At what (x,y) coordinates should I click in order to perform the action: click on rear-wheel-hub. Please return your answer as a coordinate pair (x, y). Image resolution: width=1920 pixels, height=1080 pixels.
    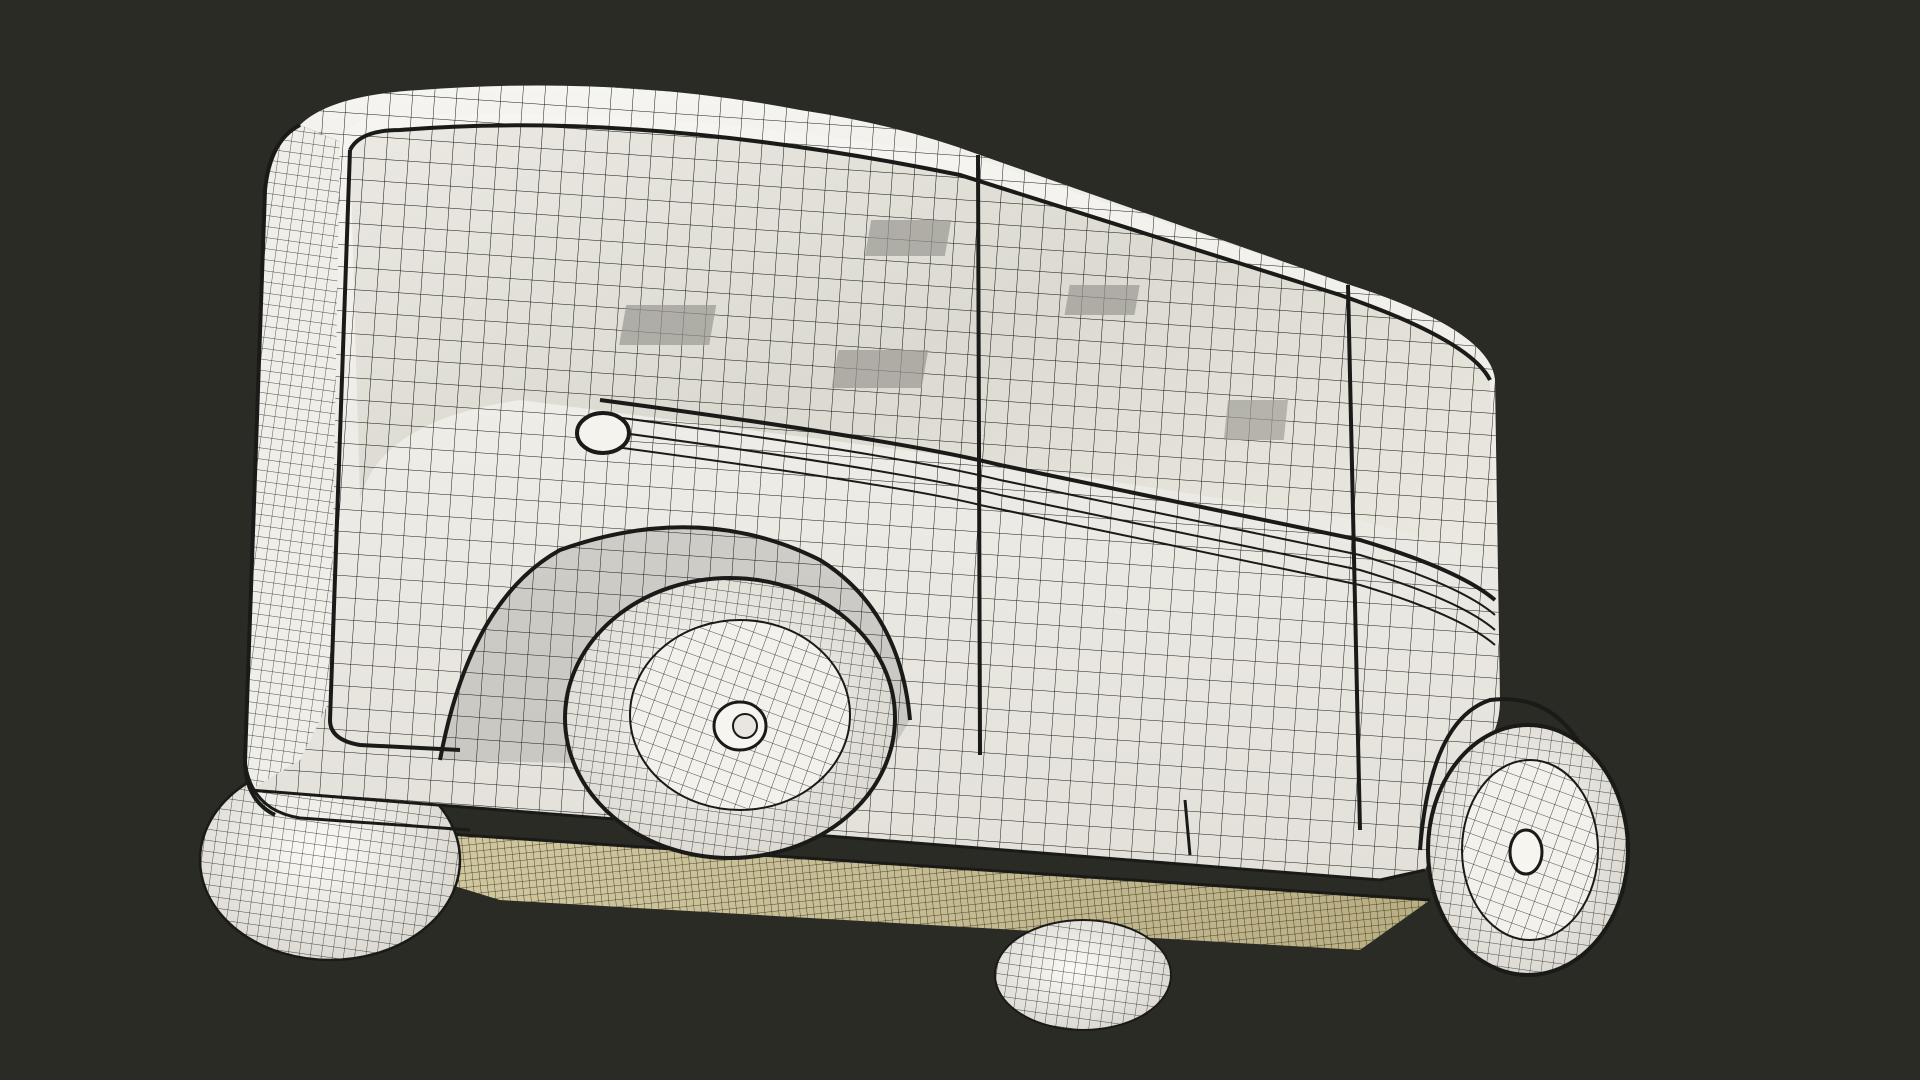
    Looking at the image, I should click on (1526, 852).